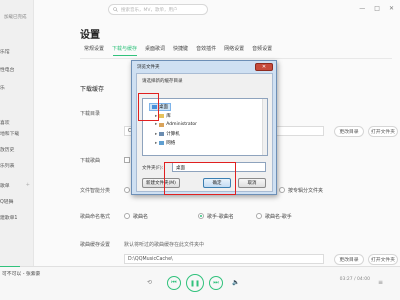 The image size is (400, 300). I want to click on tab-sound-plugins: 音效插件, so click(206, 48).